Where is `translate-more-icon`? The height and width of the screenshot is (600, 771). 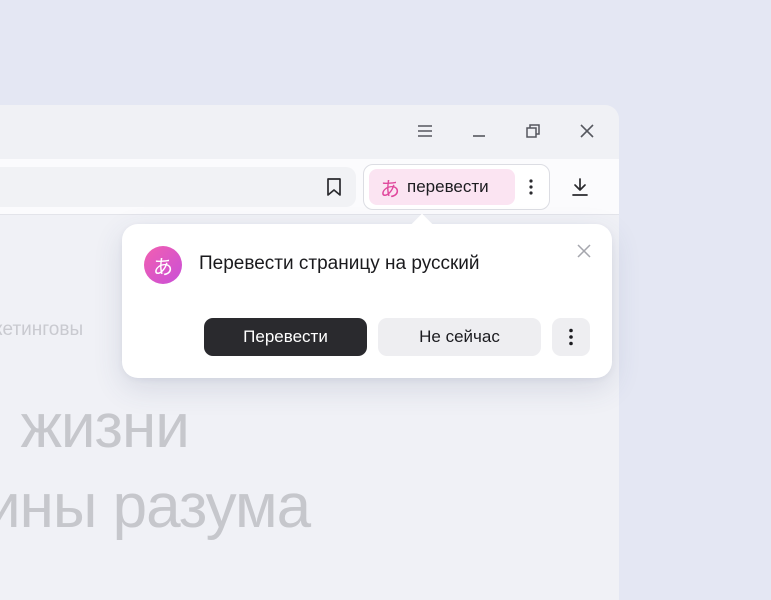
translate-more-icon is located at coordinates (531, 187).